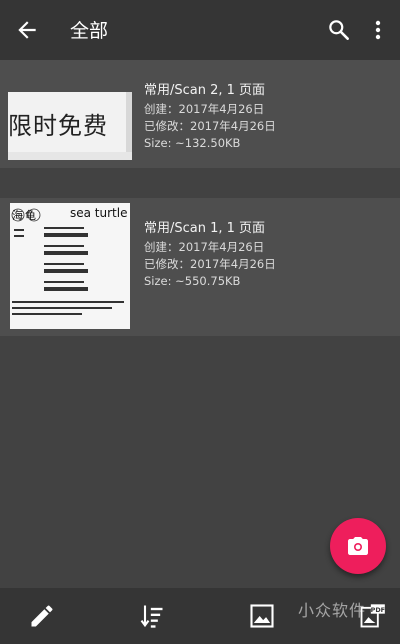 This screenshot has height=644, width=400. What do you see at coordinates (378, 30) in the screenshot?
I see `more-vert-icon` at bounding box center [378, 30].